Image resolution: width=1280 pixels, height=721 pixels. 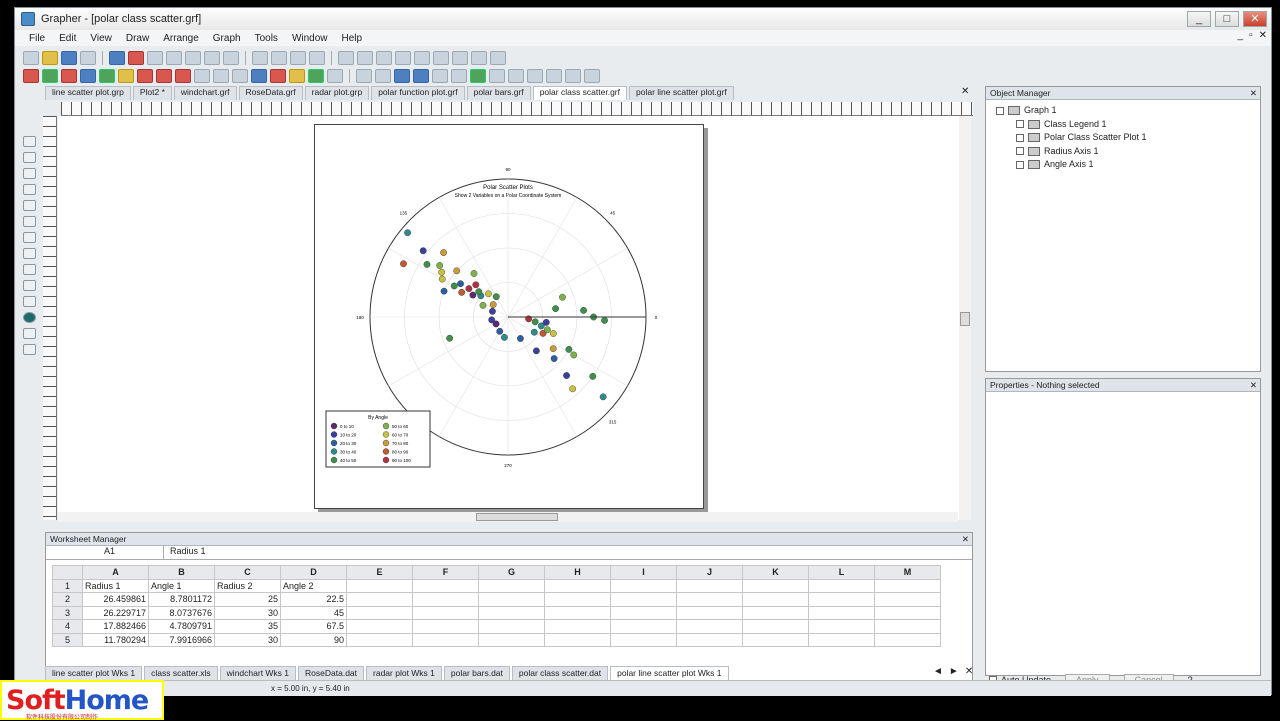 What do you see at coordinates (298, 58) in the screenshot?
I see `link-icon` at bounding box center [298, 58].